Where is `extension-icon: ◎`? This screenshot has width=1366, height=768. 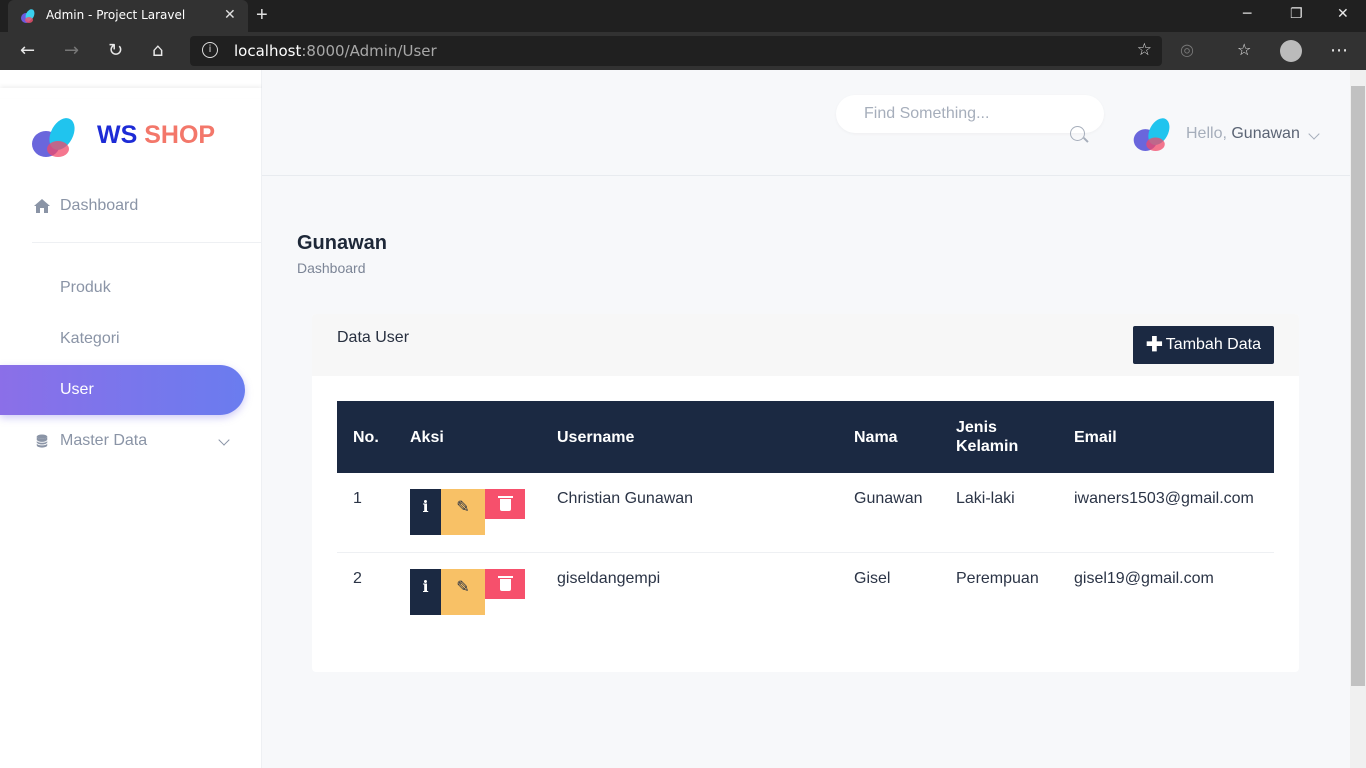 extension-icon: ◎ is located at coordinates (1187, 49).